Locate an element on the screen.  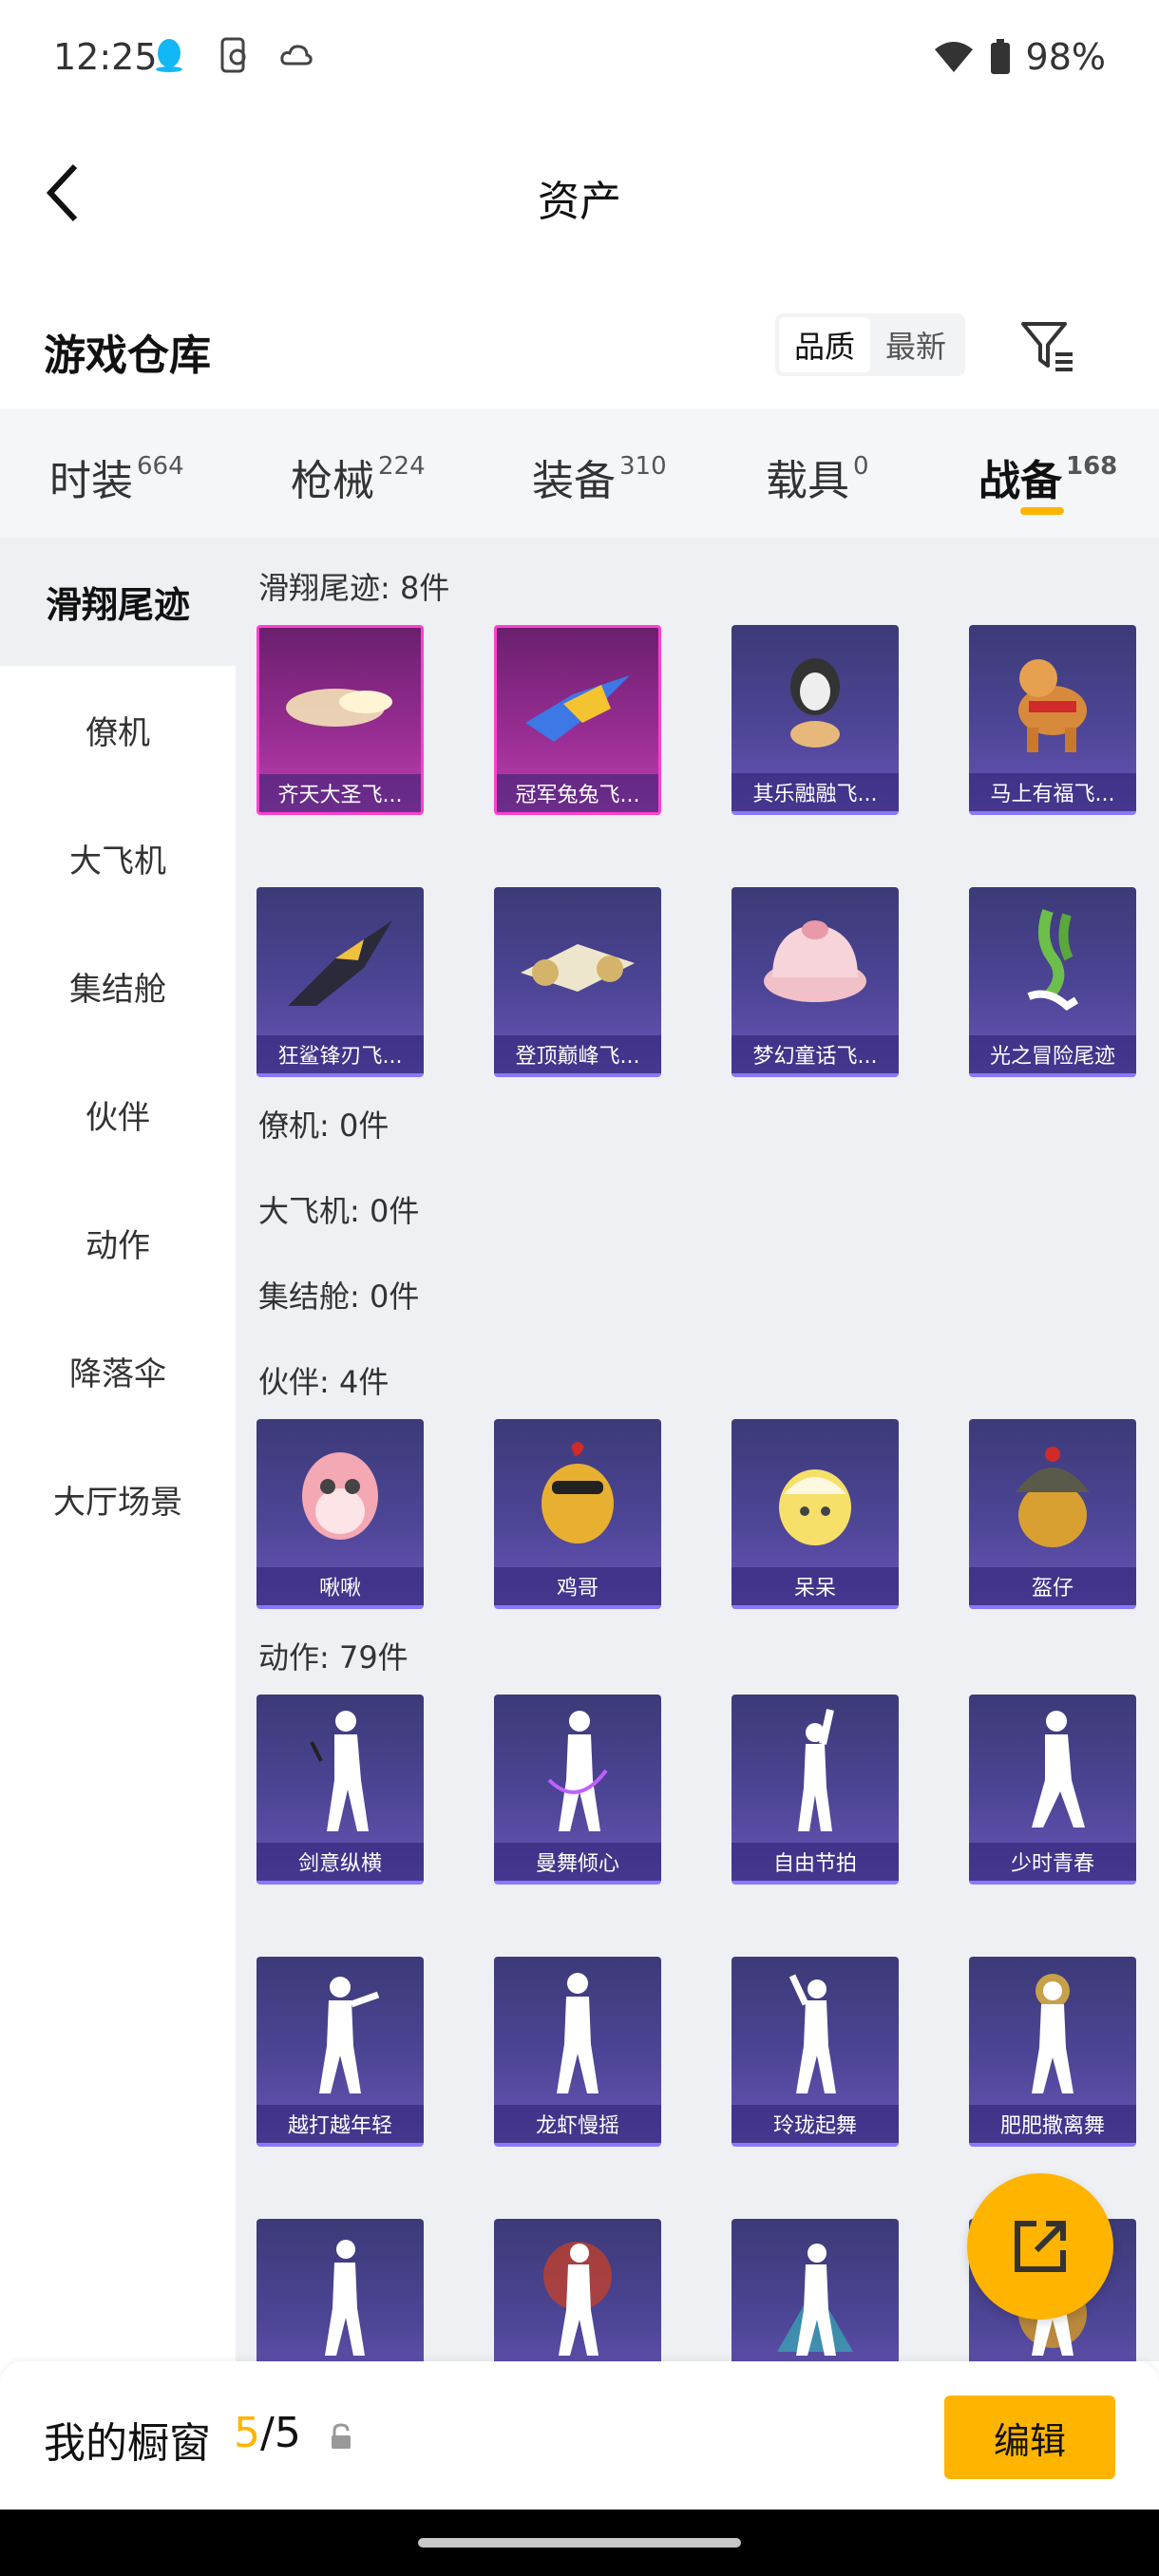
emote-item: 自由节拍 is located at coordinates (815, 1790).